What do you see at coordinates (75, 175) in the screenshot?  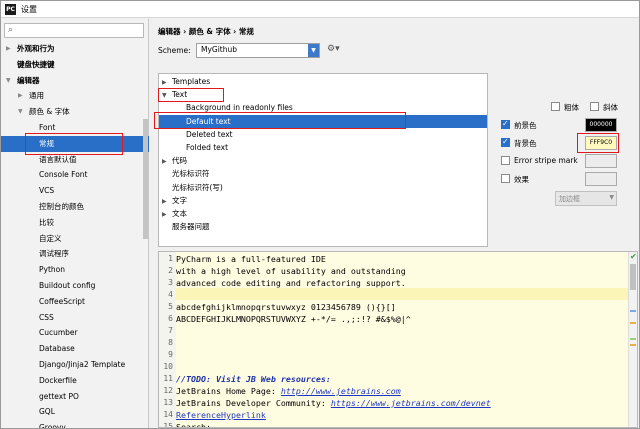 I see `tree-item: Console Font` at bounding box center [75, 175].